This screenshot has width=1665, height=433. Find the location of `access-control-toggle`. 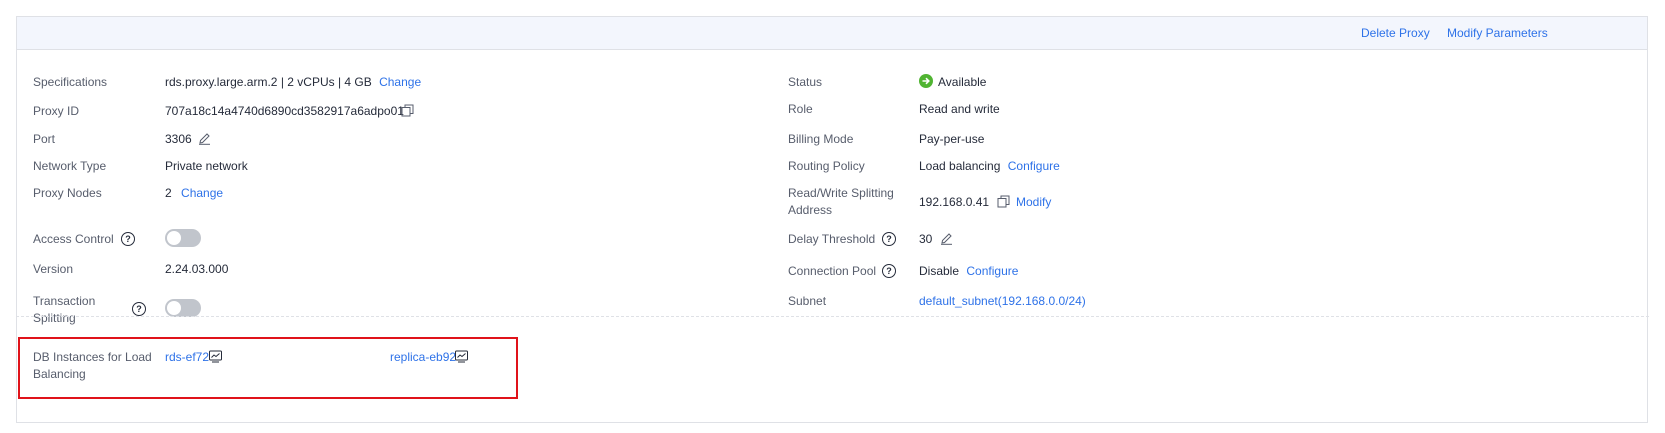

access-control-toggle is located at coordinates (183, 238).